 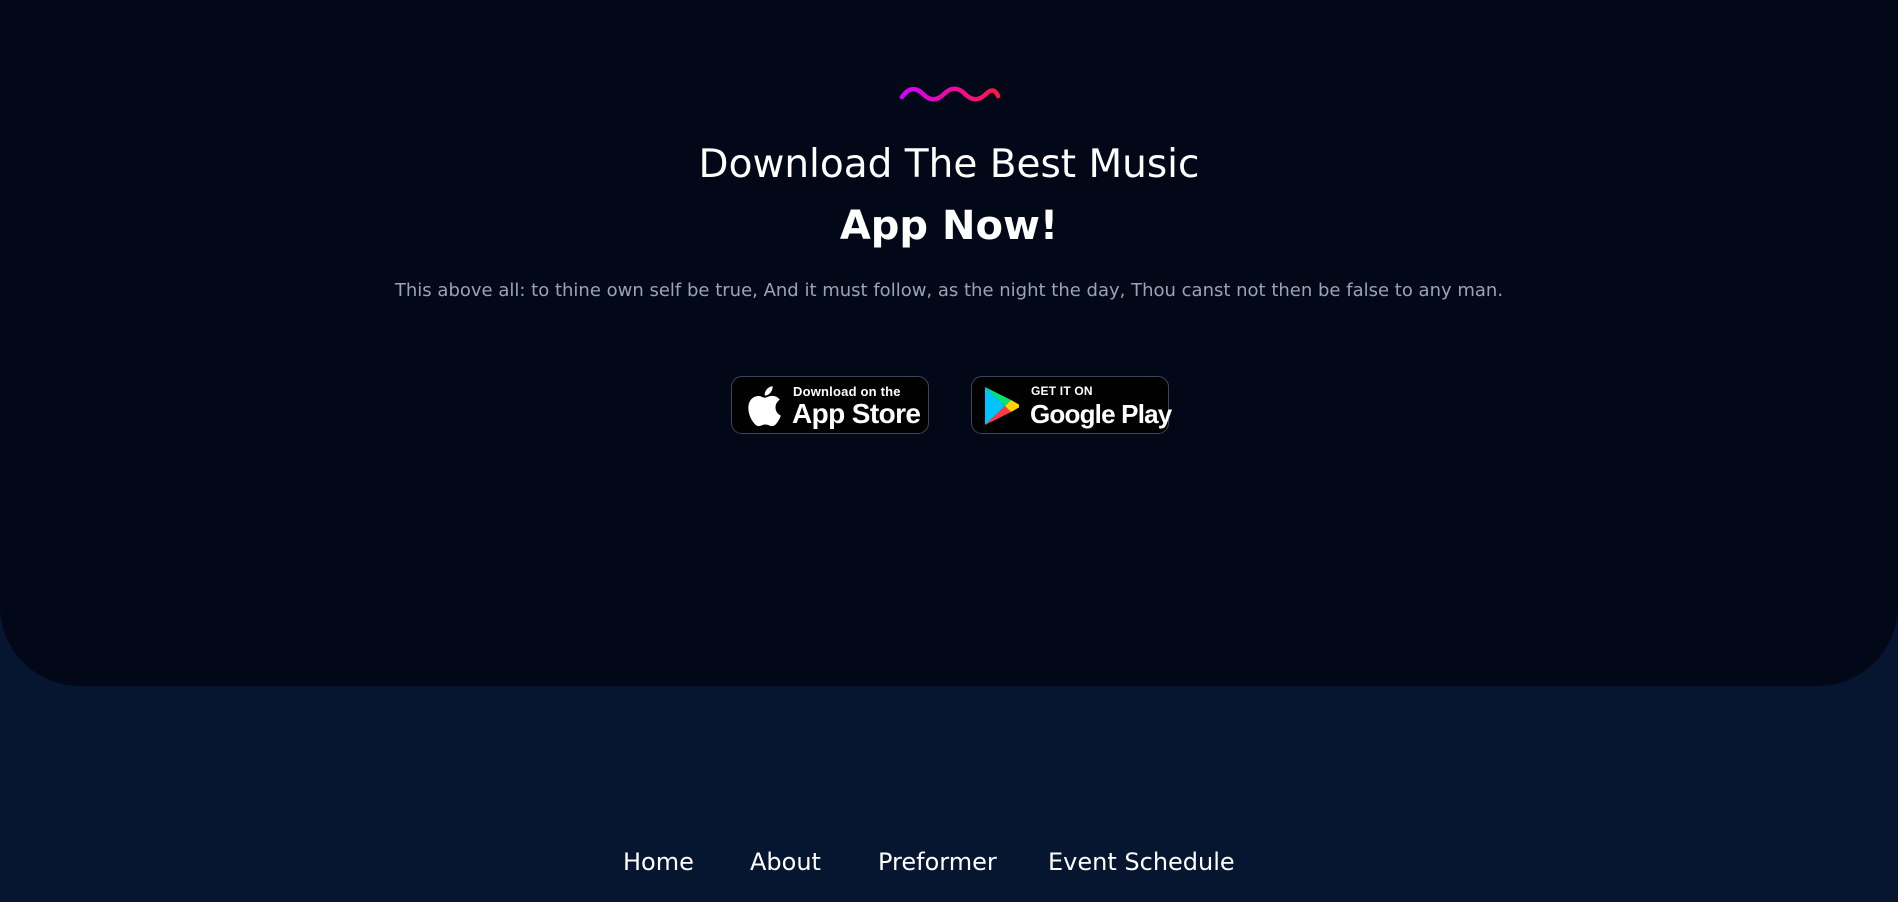 I want to click on app-store-label: App Store, so click(x=856, y=413).